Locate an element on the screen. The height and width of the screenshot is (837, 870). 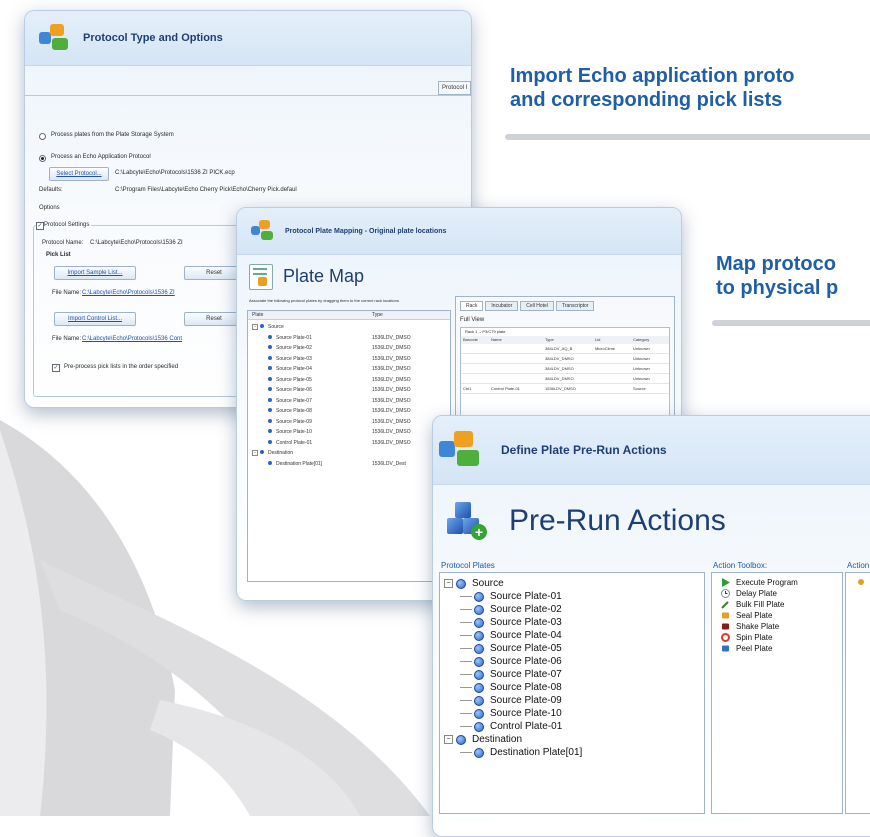
tree-item-source-plate: Source Plate-03 is located at coordinates (511, 622).